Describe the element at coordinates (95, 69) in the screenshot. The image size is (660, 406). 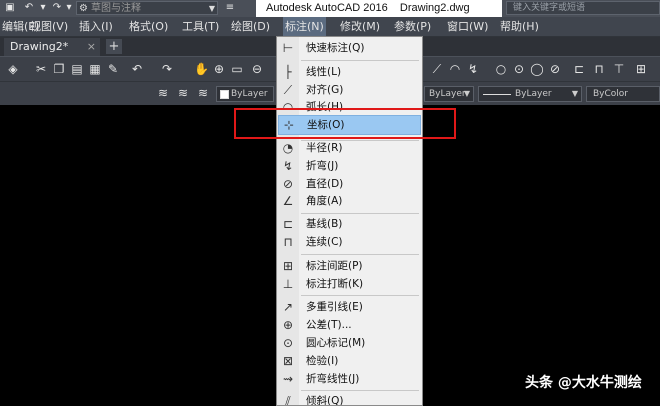
I see `clipboard-icon: ▦` at that location.